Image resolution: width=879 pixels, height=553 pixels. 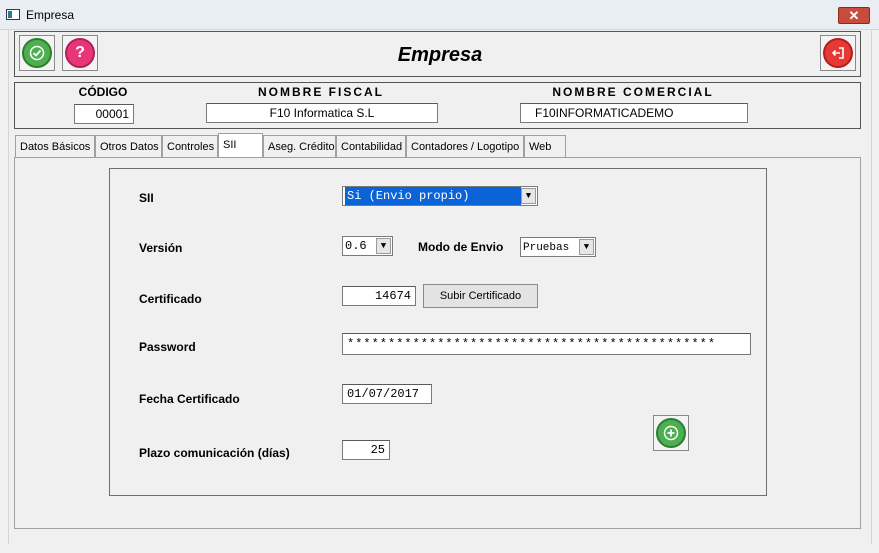 I want to click on upload-certificate-button: Subir Certificado, so click(x=480, y=296).